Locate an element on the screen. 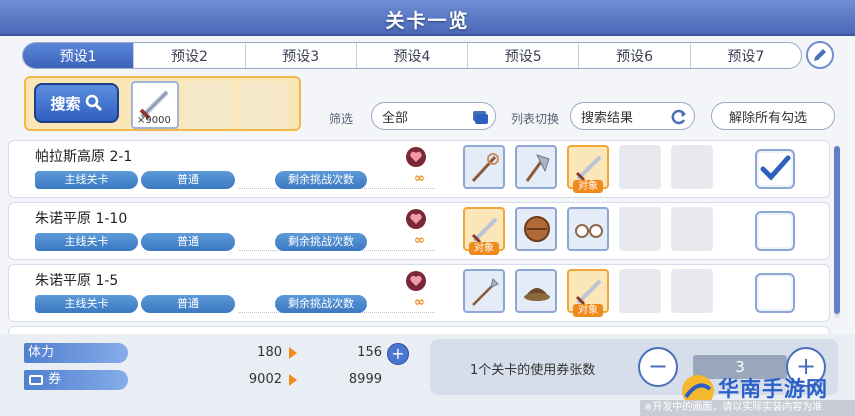 This screenshot has width=855, height=416. drop-item-axe is located at coordinates (536, 167).